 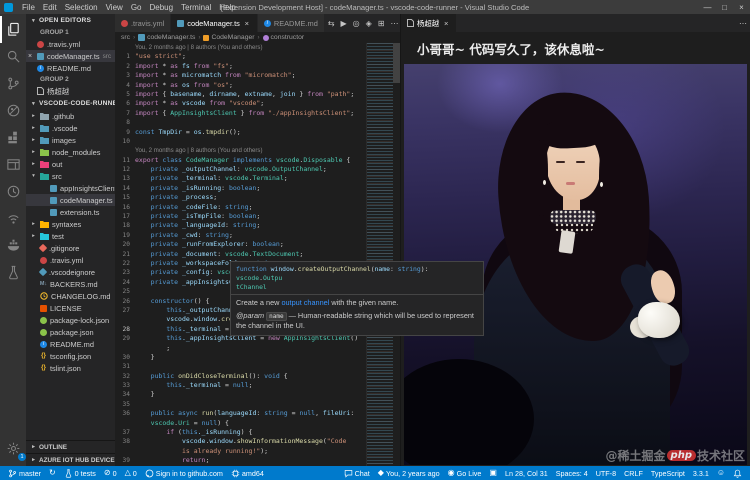 I want to click on menu-terminal: Terminal, so click(x=196, y=7).